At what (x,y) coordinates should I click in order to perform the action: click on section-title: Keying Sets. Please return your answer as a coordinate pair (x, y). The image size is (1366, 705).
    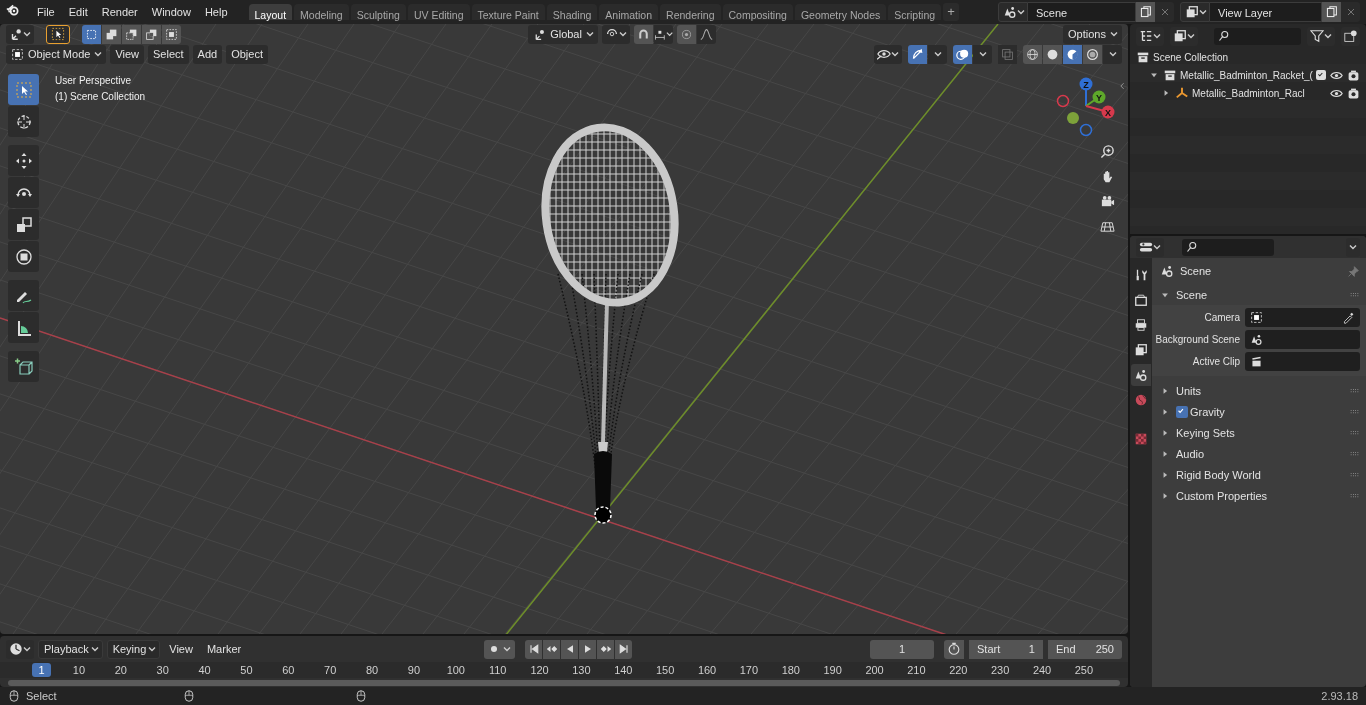
    Looking at the image, I should click on (1205, 432).